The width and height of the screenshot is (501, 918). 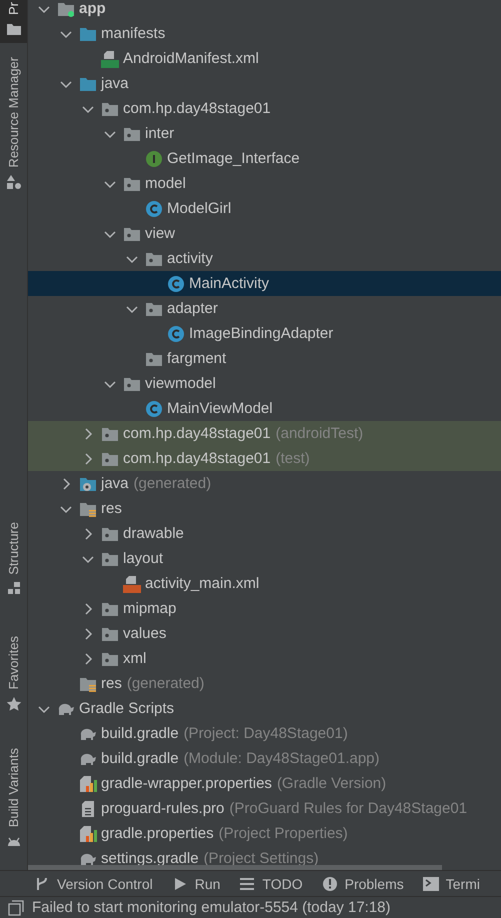 I want to click on item-name: values, so click(x=144, y=633).